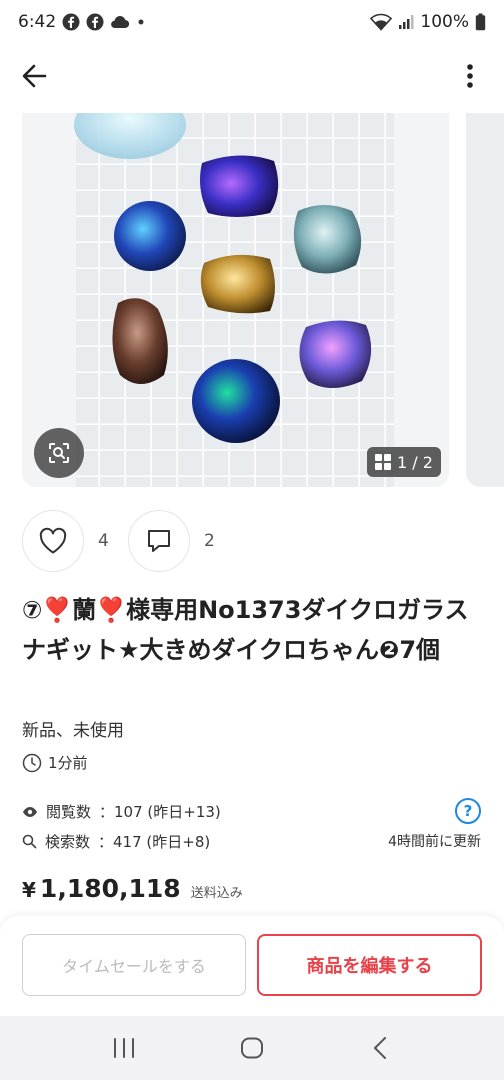 The width and height of the screenshot is (504, 1080). I want to click on image-search-button, so click(59, 453).